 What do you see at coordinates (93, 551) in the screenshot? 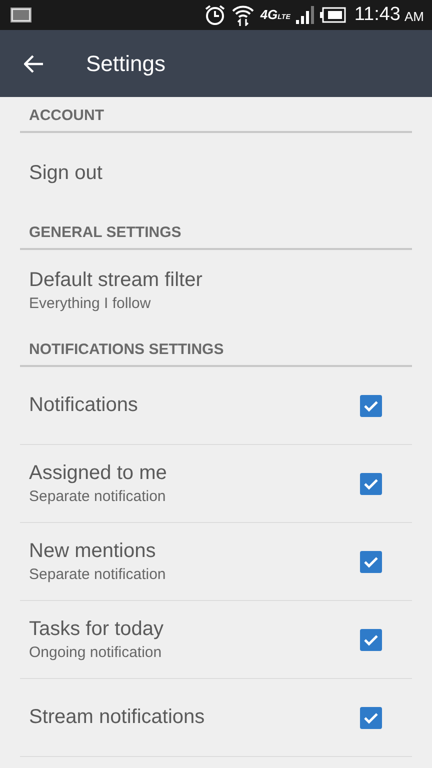
I see `row-title: New mentions` at bounding box center [93, 551].